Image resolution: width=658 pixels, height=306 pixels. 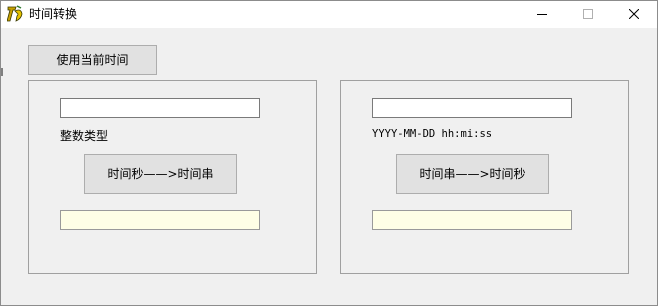 I want to click on window-title: 时间转换, so click(x=53, y=14).